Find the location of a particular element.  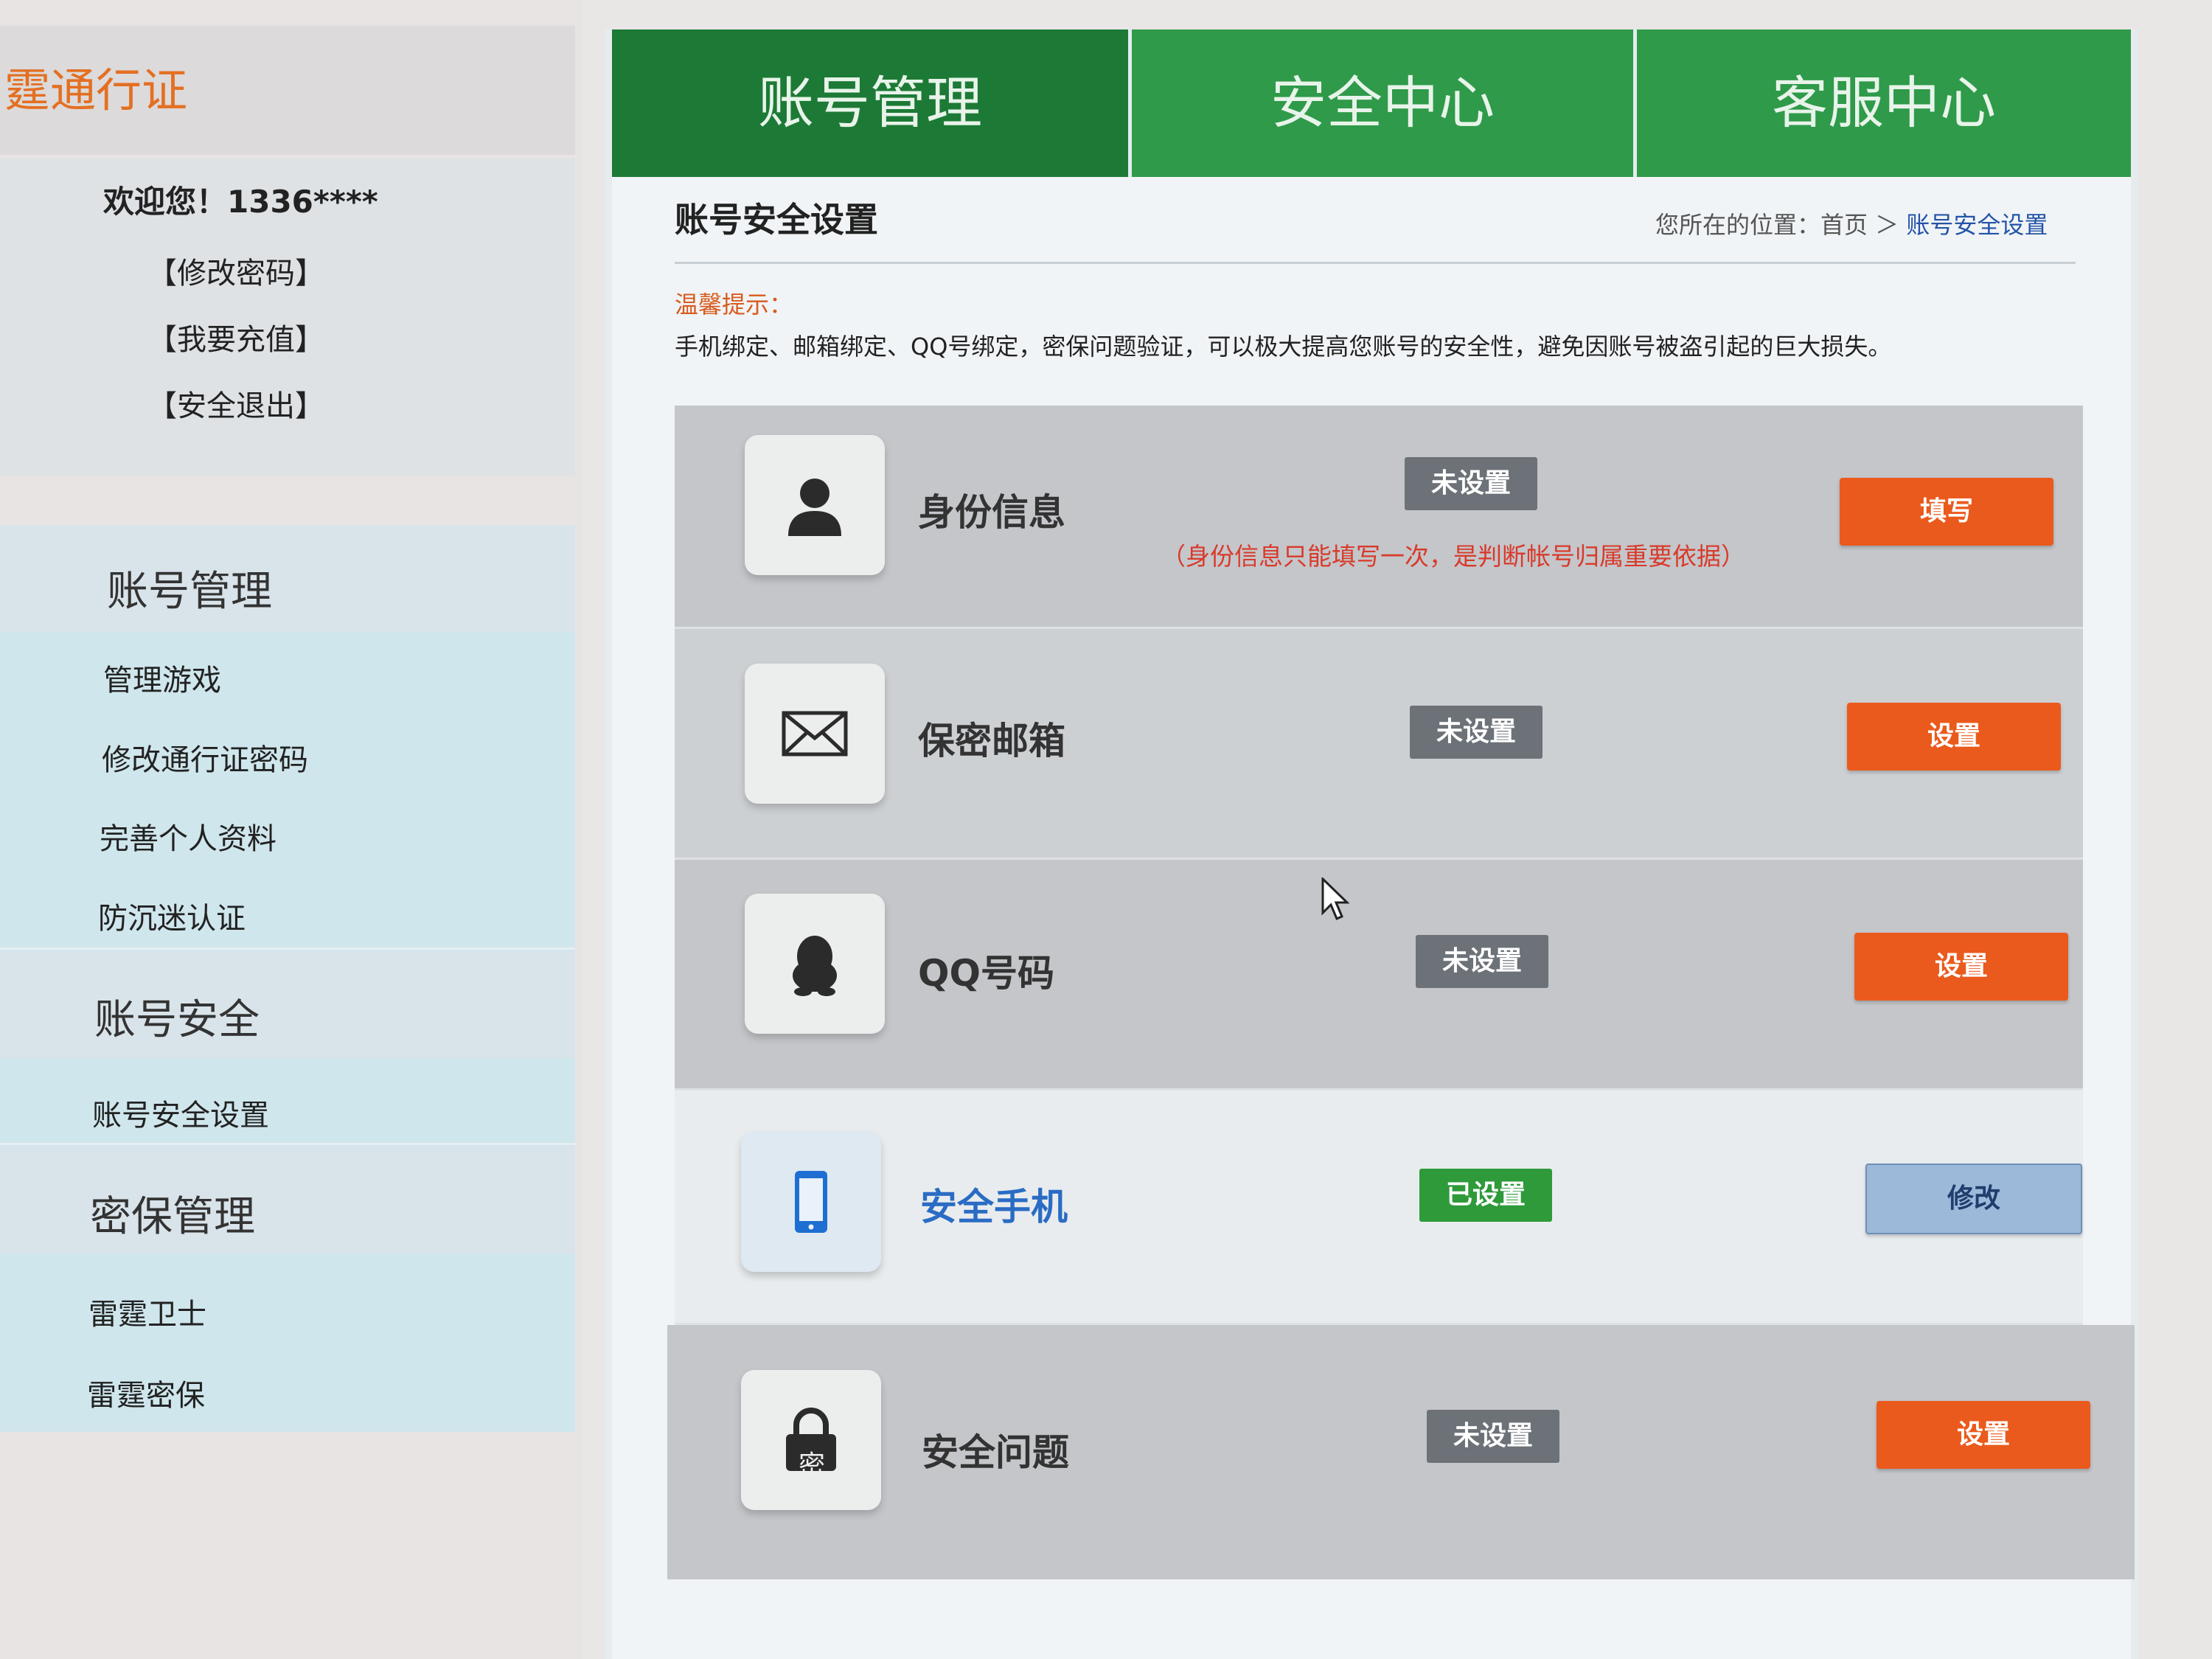

tab-account-management: 账号管理 is located at coordinates (870, 103).